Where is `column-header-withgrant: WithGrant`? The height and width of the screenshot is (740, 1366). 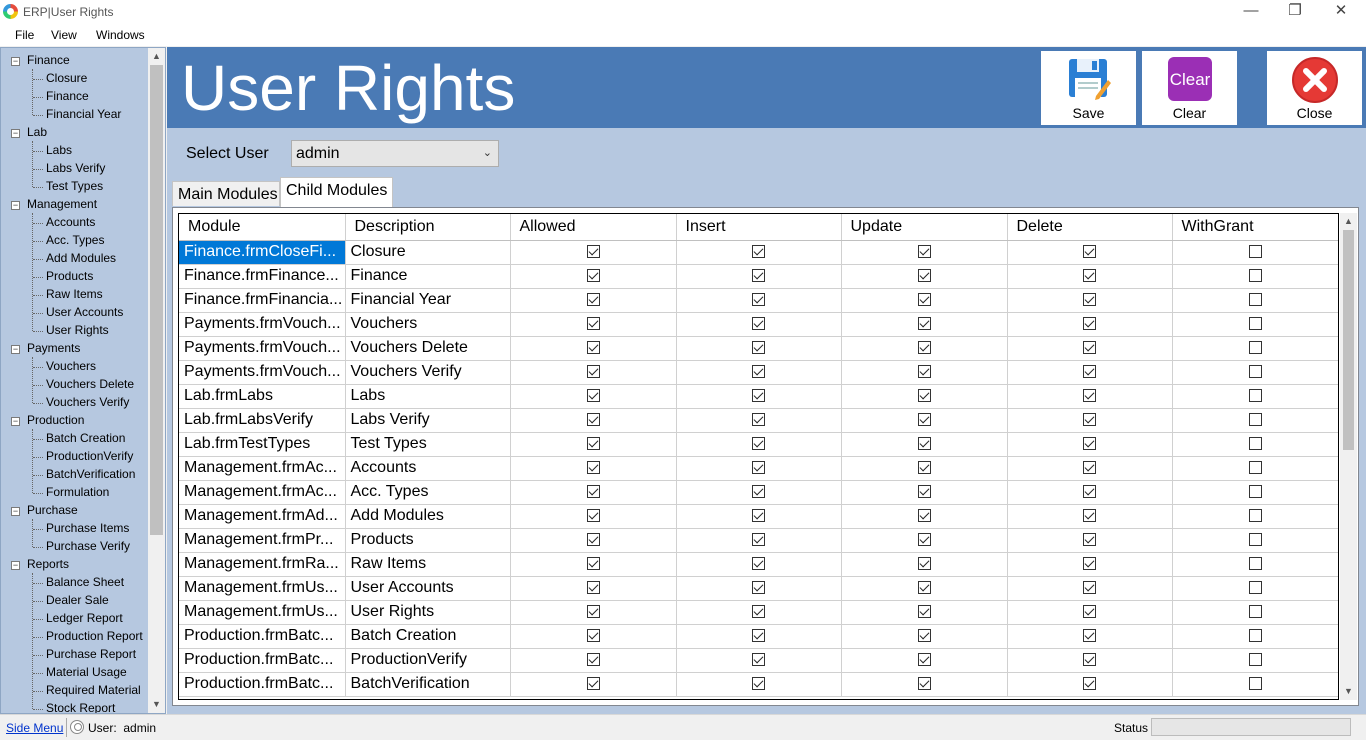
column-header-withgrant: WithGrant is located at coordinates (1255, 227).